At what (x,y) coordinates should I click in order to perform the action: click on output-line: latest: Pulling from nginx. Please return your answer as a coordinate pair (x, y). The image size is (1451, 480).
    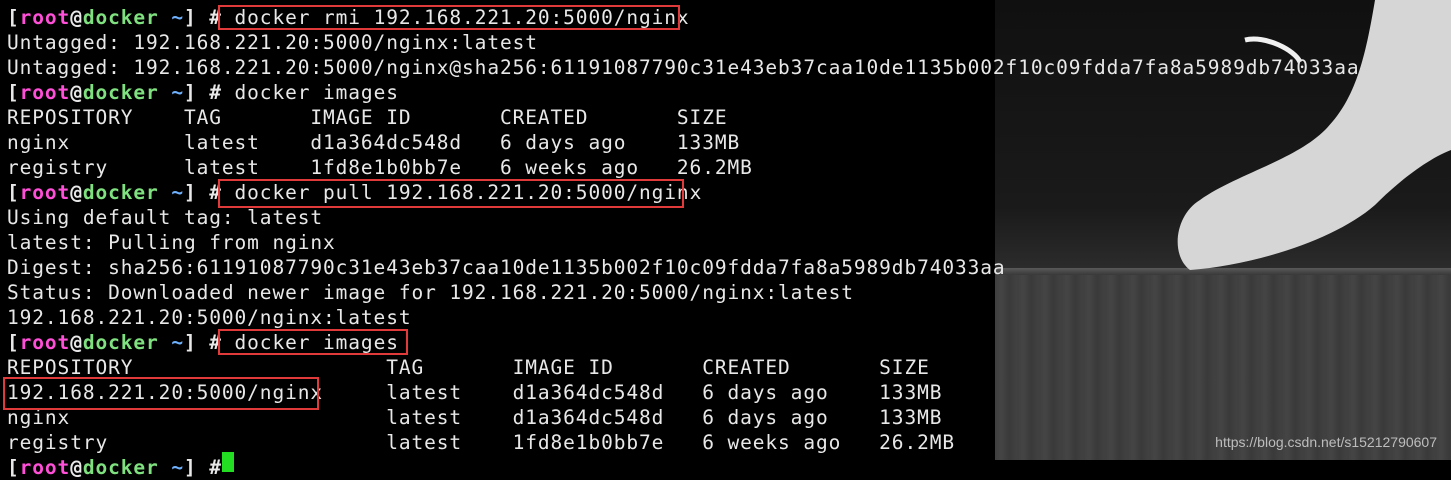
    Looking at the image, I should click on (171, 242).